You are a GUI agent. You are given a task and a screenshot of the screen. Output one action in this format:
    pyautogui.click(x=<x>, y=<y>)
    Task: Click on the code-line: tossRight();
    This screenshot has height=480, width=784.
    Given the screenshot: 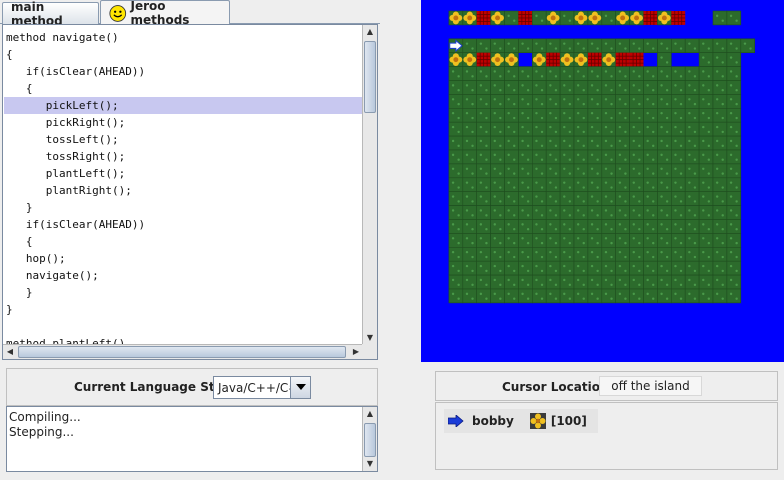 What is the action you would take?
    pyautogui.click(x=183, y=156)
    